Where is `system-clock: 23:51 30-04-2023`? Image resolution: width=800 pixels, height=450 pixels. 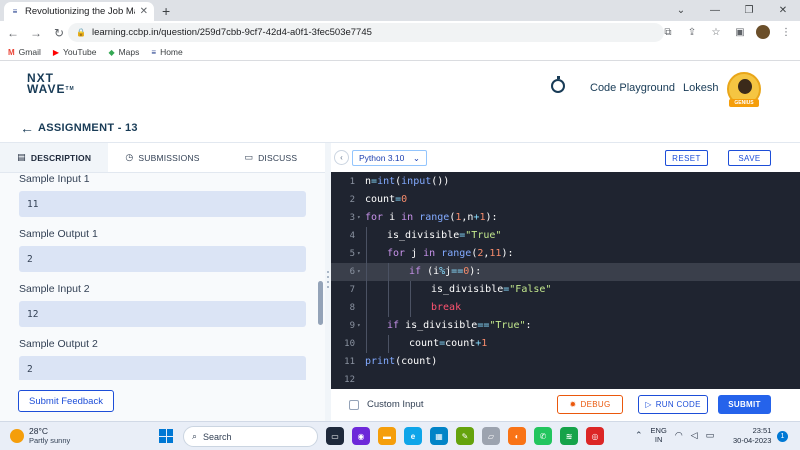
system-clock: 23:51 30-04-2023 is located at coordinates (752, 436).